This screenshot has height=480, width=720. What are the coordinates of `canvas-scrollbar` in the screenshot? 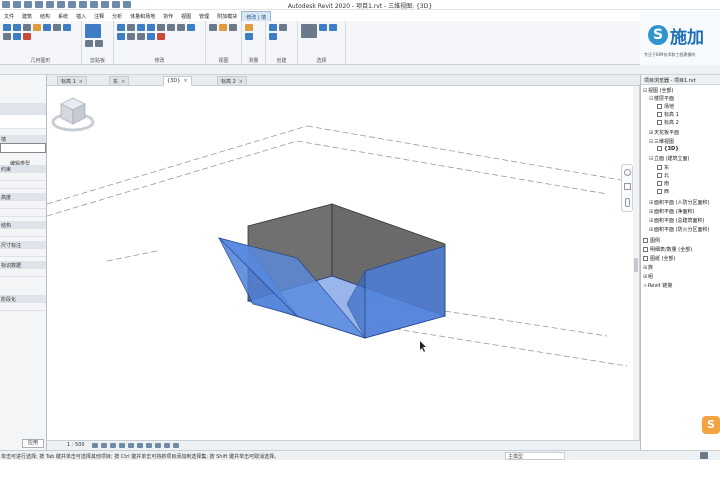 It's located at (636, 263).